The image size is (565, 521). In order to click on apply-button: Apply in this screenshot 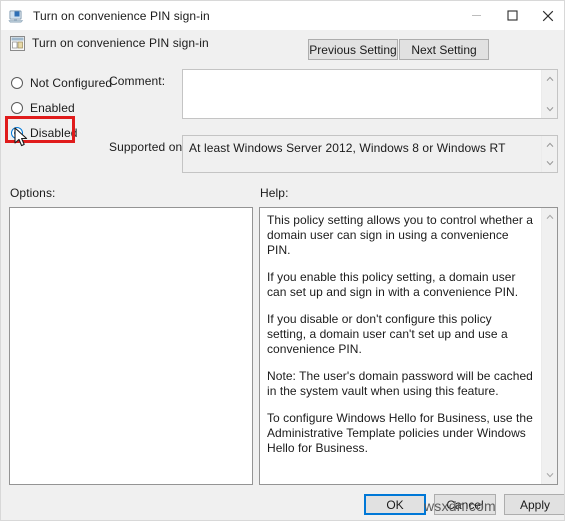, I will do `click(534, 504)`.